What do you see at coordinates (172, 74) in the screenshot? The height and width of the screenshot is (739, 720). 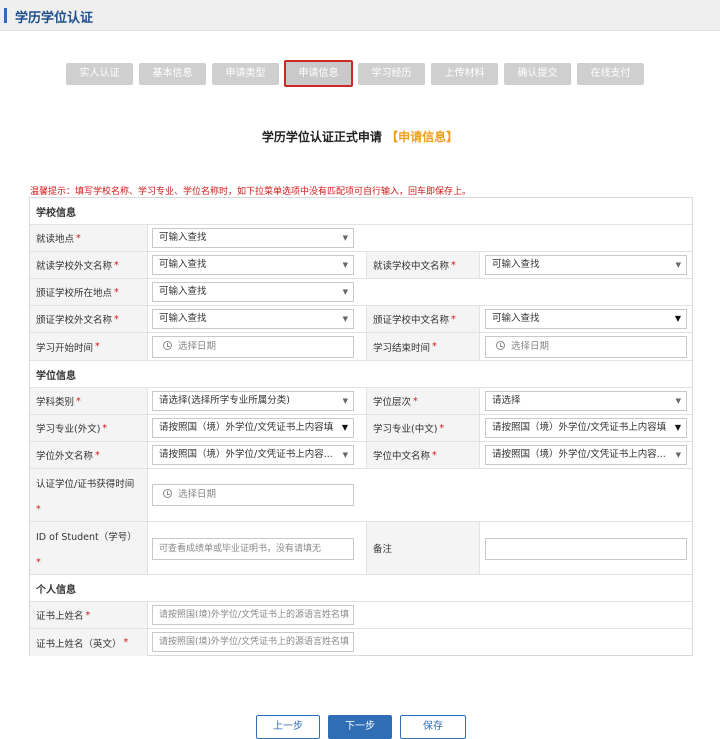 I see `step-basic-info: 基本信息` at bounding box center [172, 74].